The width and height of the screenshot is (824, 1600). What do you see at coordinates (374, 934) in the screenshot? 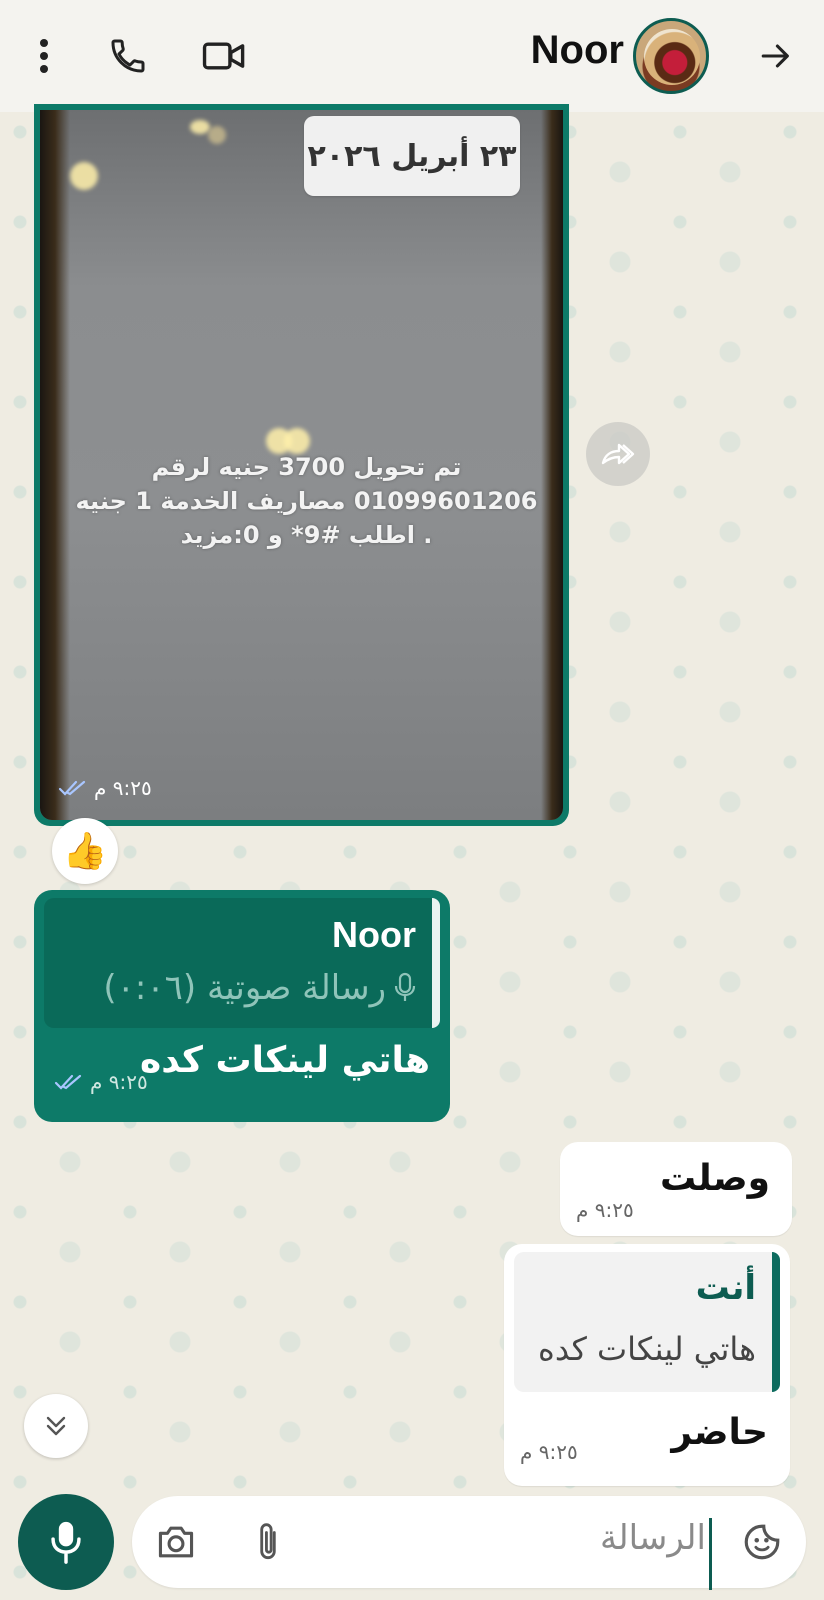
I see `quoted-sender: Noor` at bounding box center [374, 934].